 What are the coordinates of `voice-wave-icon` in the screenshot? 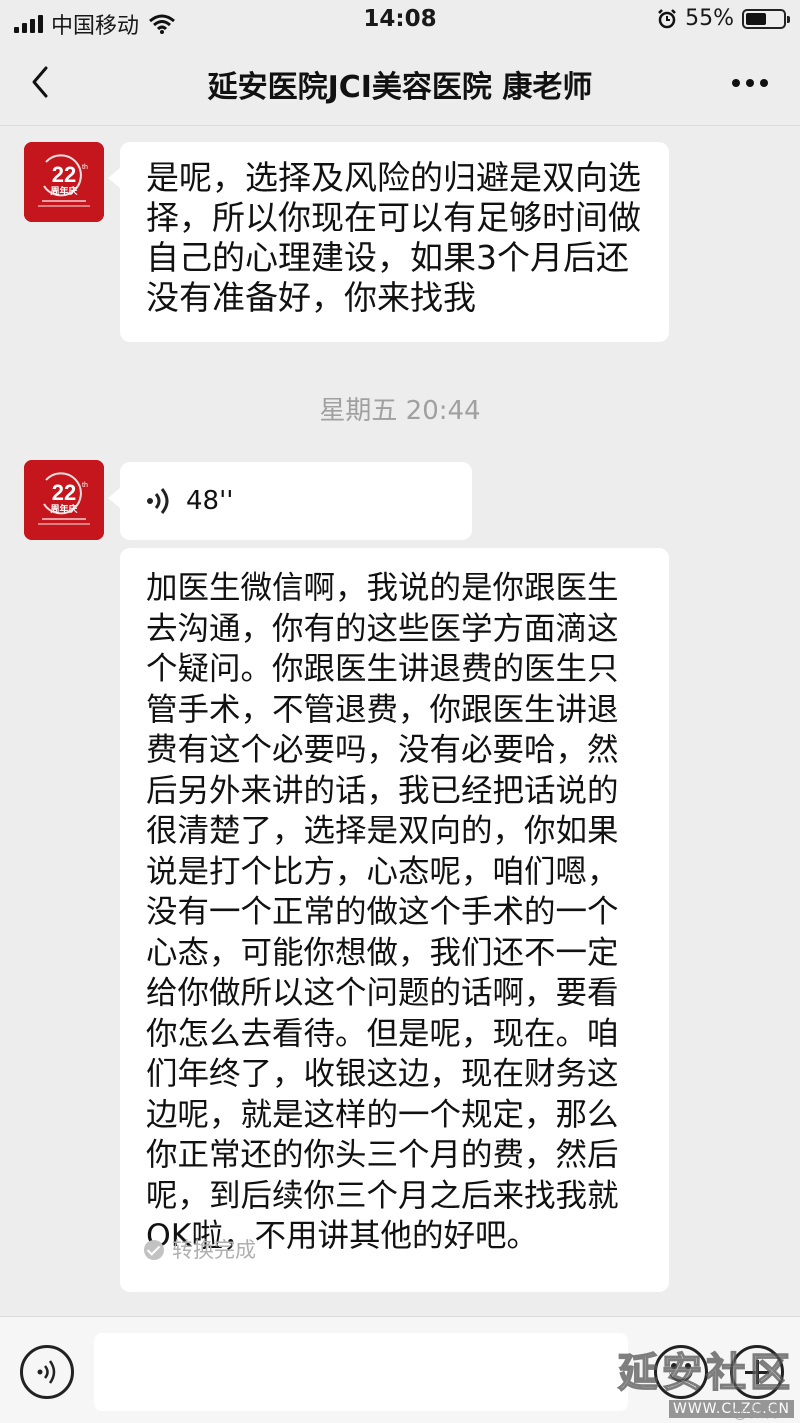 It's located at (158, 501).